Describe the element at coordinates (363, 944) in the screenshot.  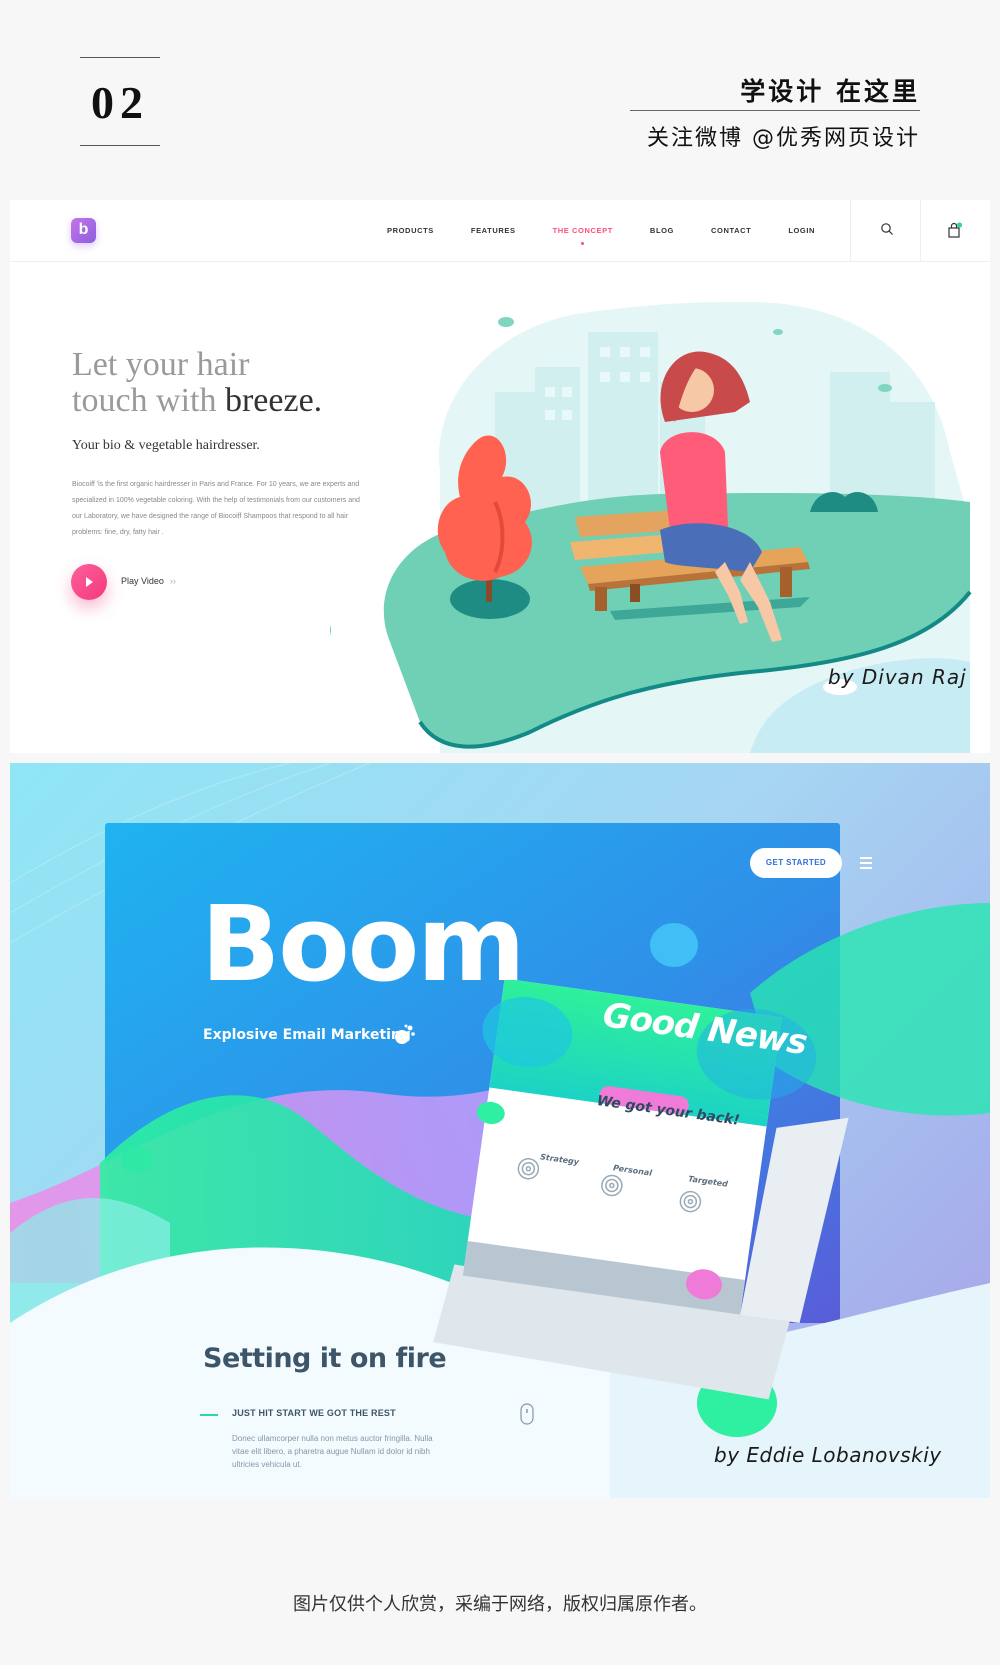
I see `boom-title: Boom` at that location.